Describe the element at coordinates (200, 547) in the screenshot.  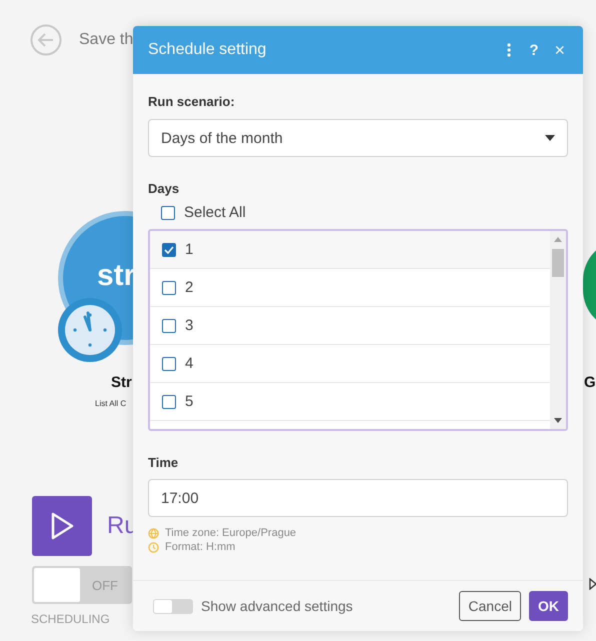
I see `hint-text: Format: H:mm` at that location.